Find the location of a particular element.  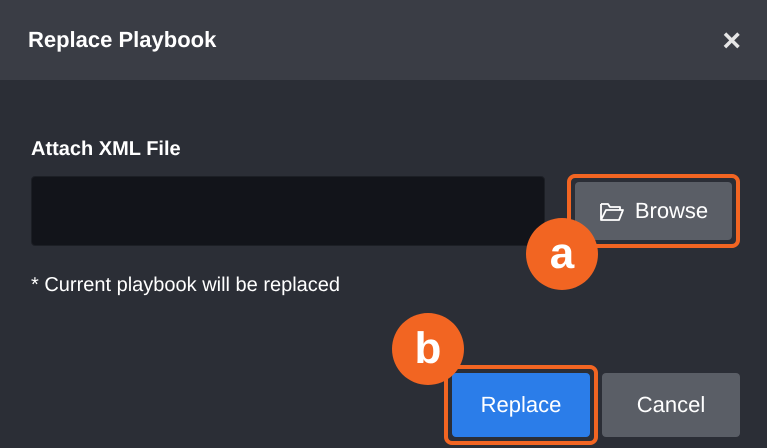

hint-text: * Current playbook will be replaced is located at coordinates (186, 285).